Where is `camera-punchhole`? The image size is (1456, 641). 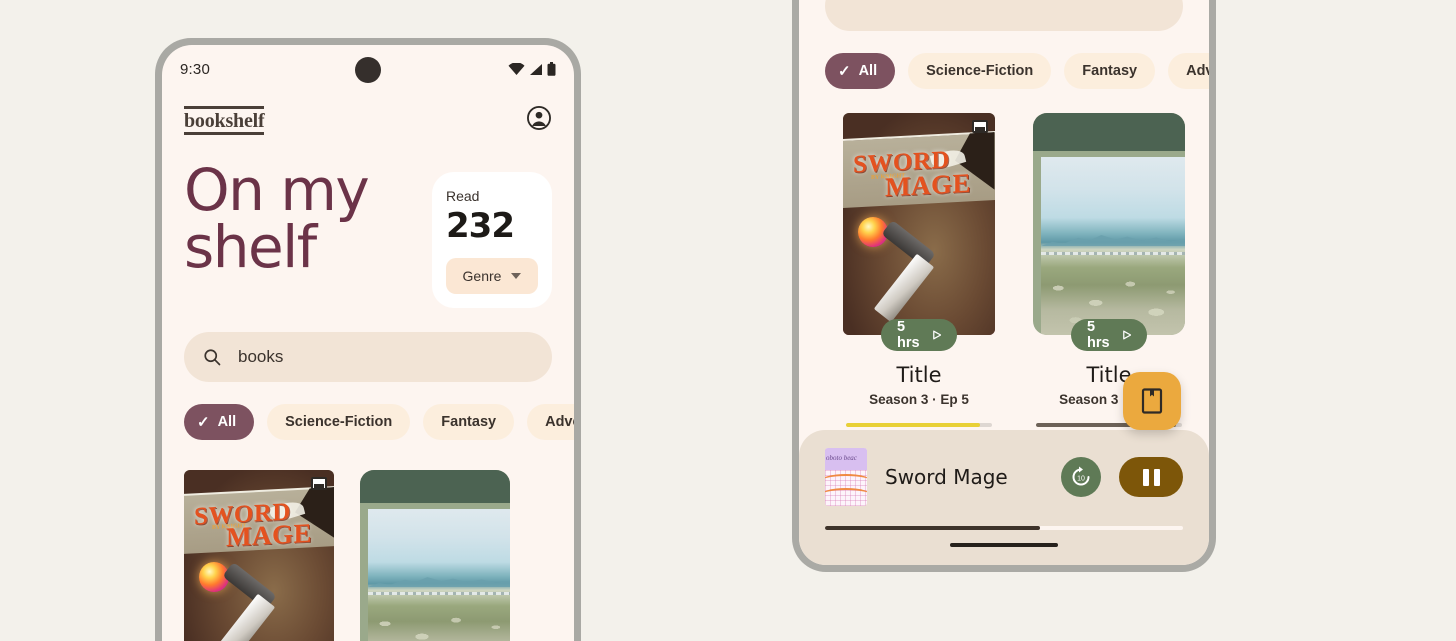
camera-punchhole is located at coordinates (368, 70).